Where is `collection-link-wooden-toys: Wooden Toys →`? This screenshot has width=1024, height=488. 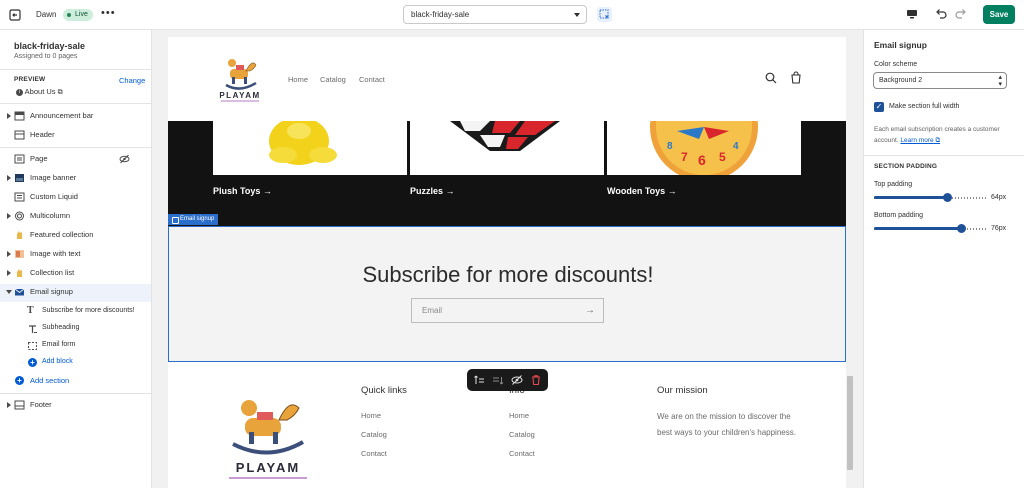
collection-link-wooden-toys: Wooden Toys → is located at coordinates (642, 191).